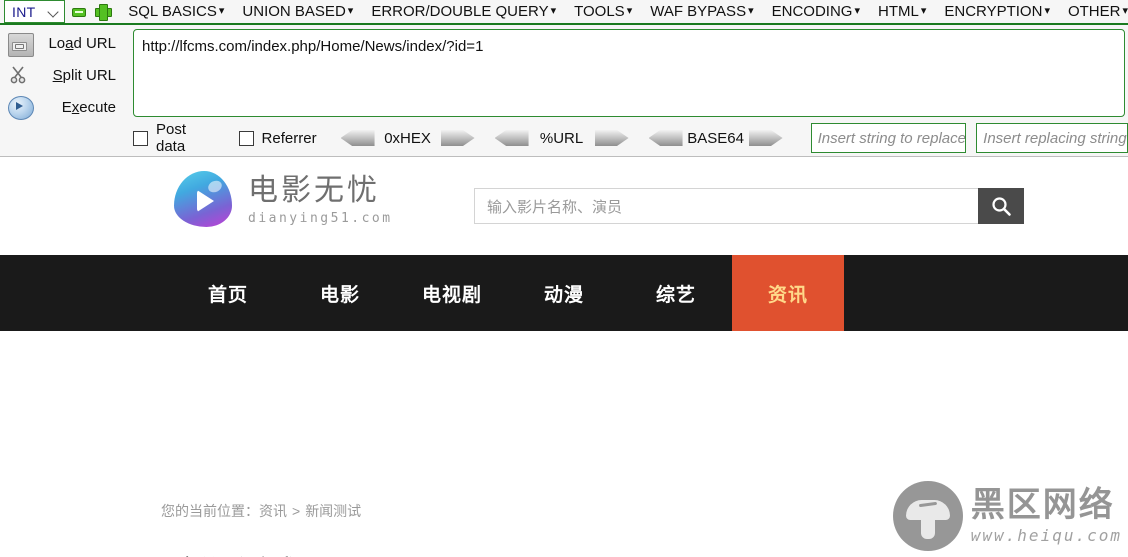 This screenshot has height=557, width=1128. I want to click on menu-sql-basics: SQL BASICS ▾, so click(176, 11).